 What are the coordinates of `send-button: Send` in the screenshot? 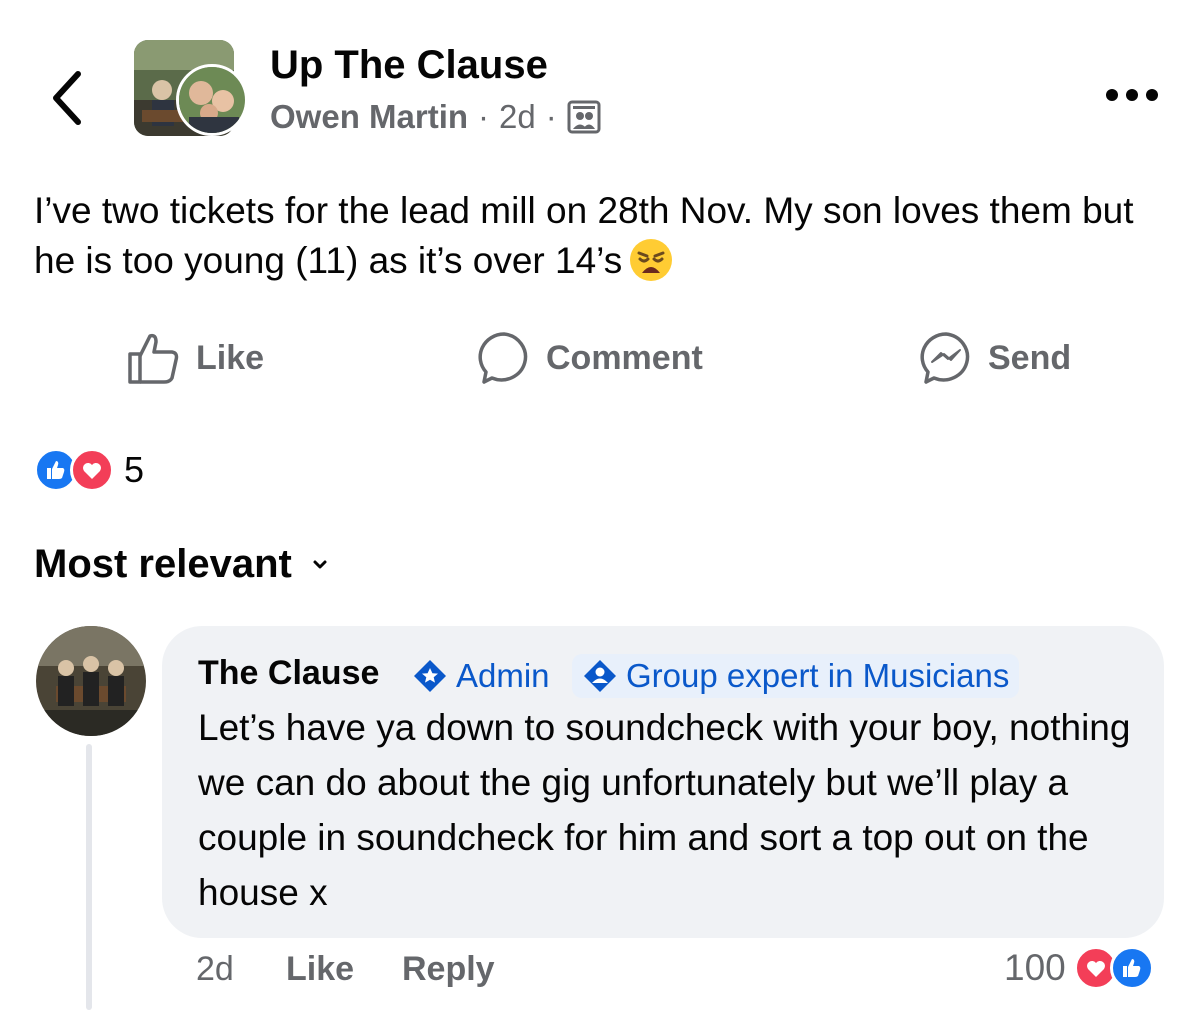 It's located at (994, 358).